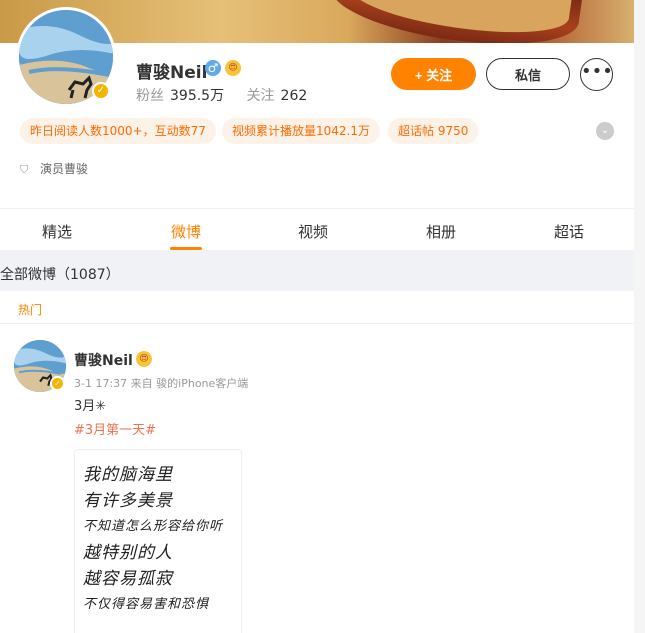 The width and height of the screenshot is (645, 633). Describe the element at coordinates (150, 96) in the screenshot. I see `fans-label: 粉丝` at that location.